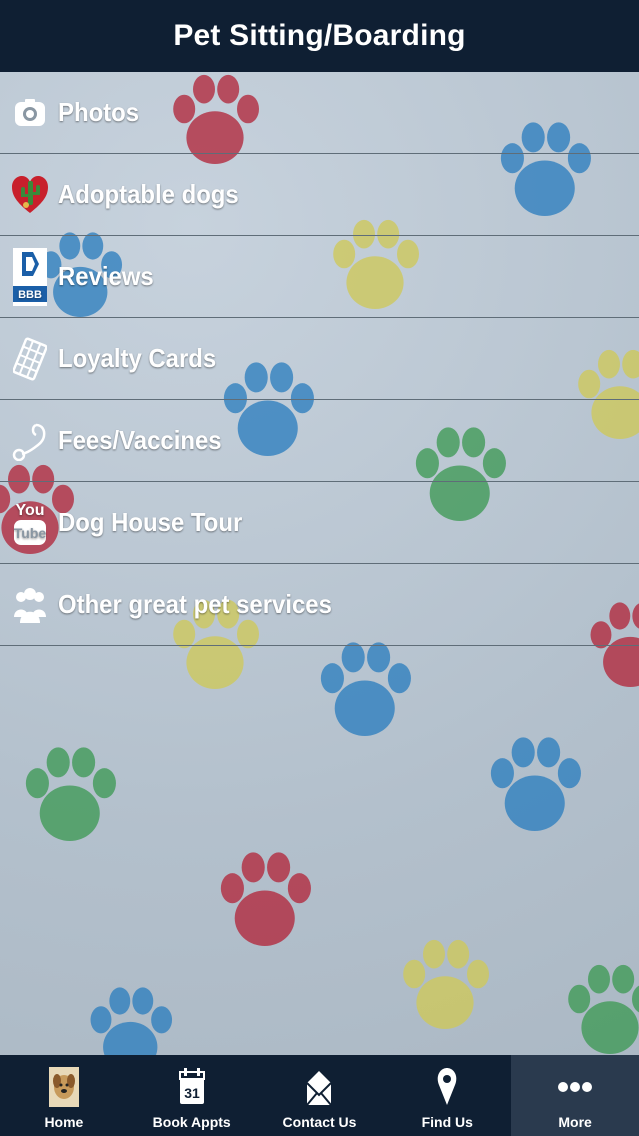 Image resolution: width=639 pixels, height=1136 pixels. Describe the element at coordinates (30, 523) in the screenshot. I see `youtube-icon: You Tube` at that location.